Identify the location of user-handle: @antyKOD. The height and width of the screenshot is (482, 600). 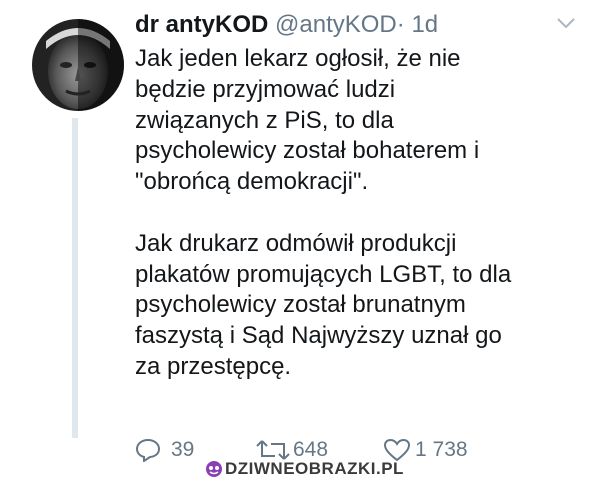
(336, 24).